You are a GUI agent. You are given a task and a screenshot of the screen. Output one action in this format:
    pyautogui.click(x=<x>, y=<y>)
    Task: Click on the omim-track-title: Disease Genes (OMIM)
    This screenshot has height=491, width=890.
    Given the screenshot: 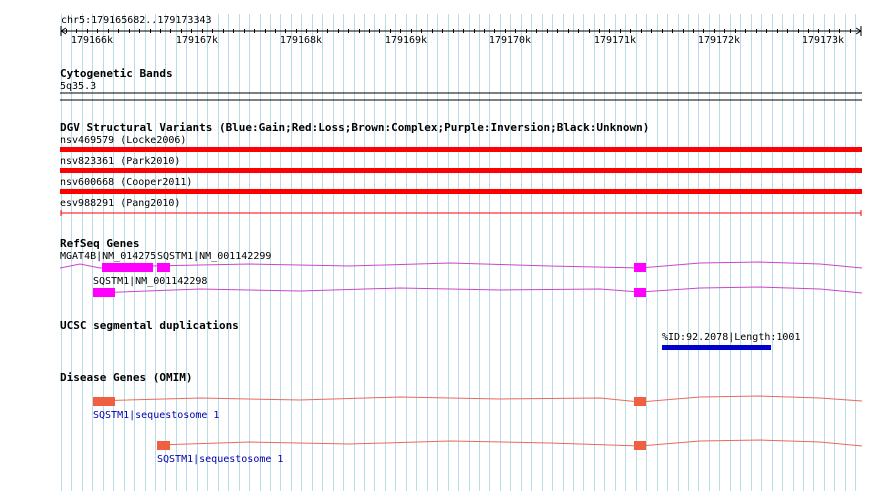 What is the action you would take?
    pyautogui.click(x=126, y=378)
    